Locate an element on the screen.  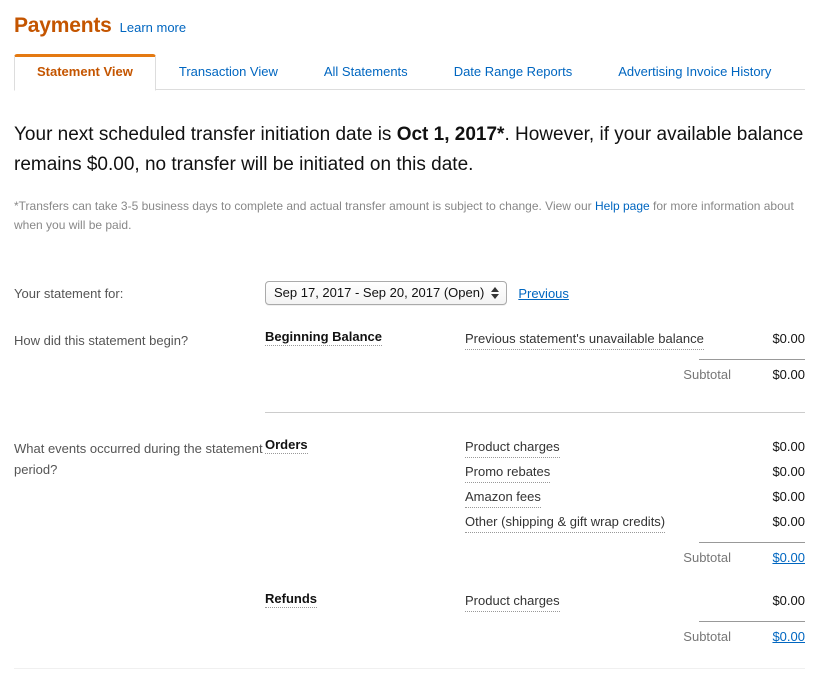
line-item-label: Promo rebates is located at coordinates (508, 472).